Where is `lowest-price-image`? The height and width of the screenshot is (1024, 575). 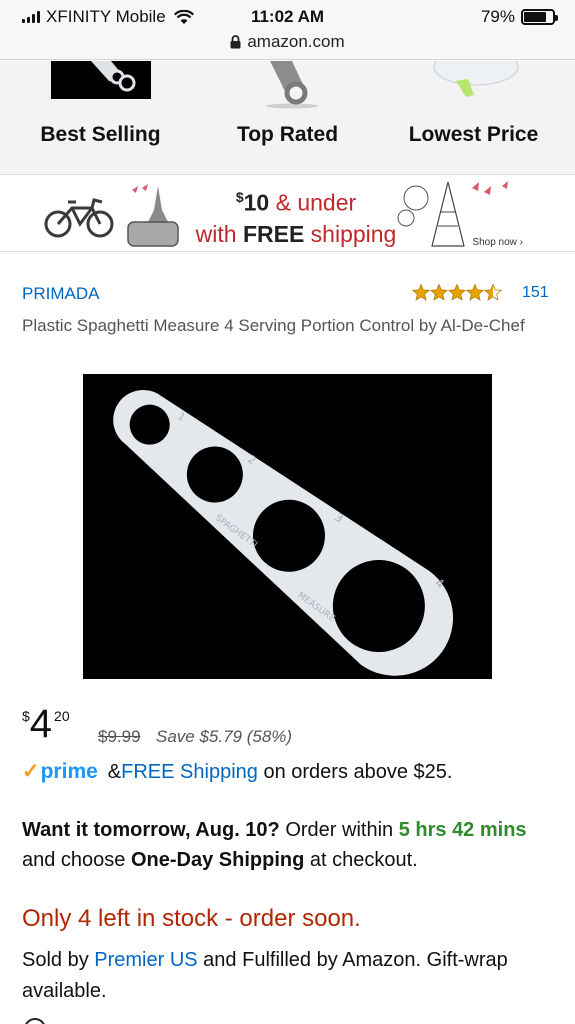
lowest-price-image is located at coordinates (475, 79).